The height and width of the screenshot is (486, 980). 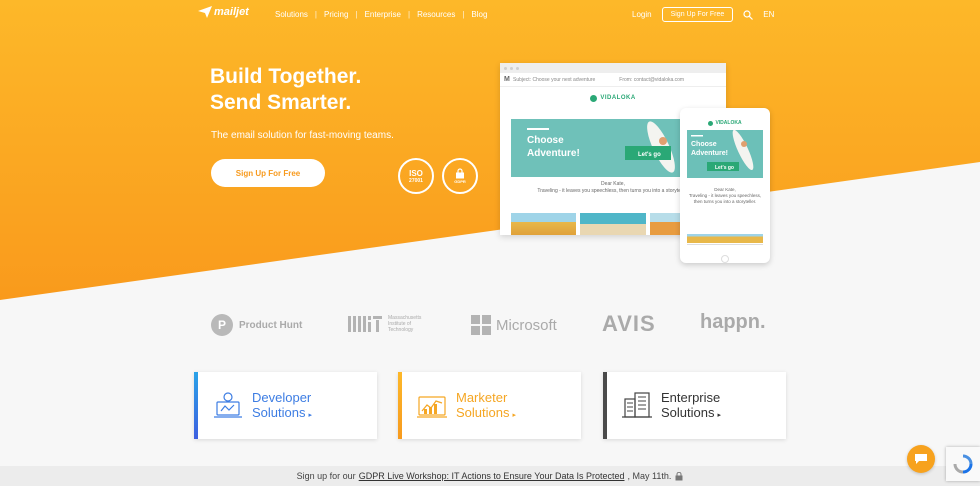 I want to click on developer-laptop-icon, so click(x=228, y=405).